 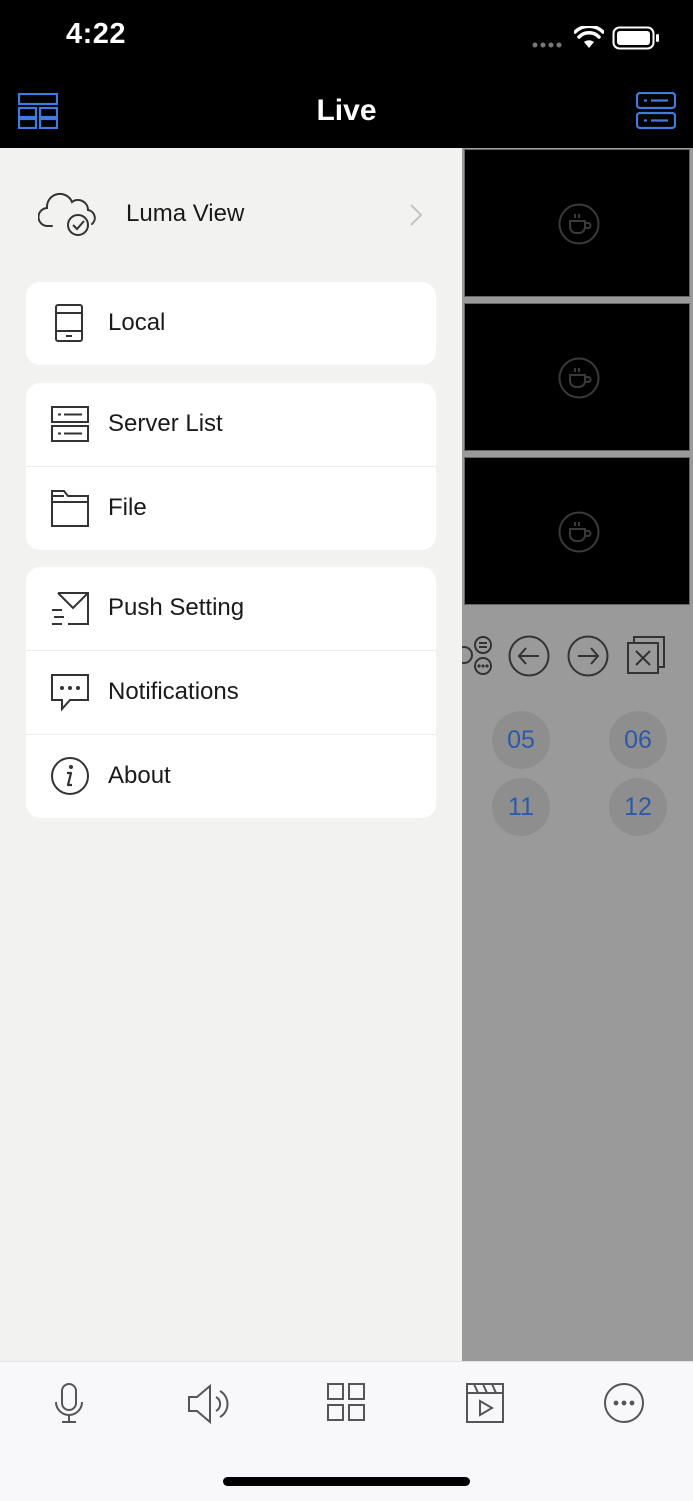 I want to click on push-mail-icon, so click(x=70, y=608).